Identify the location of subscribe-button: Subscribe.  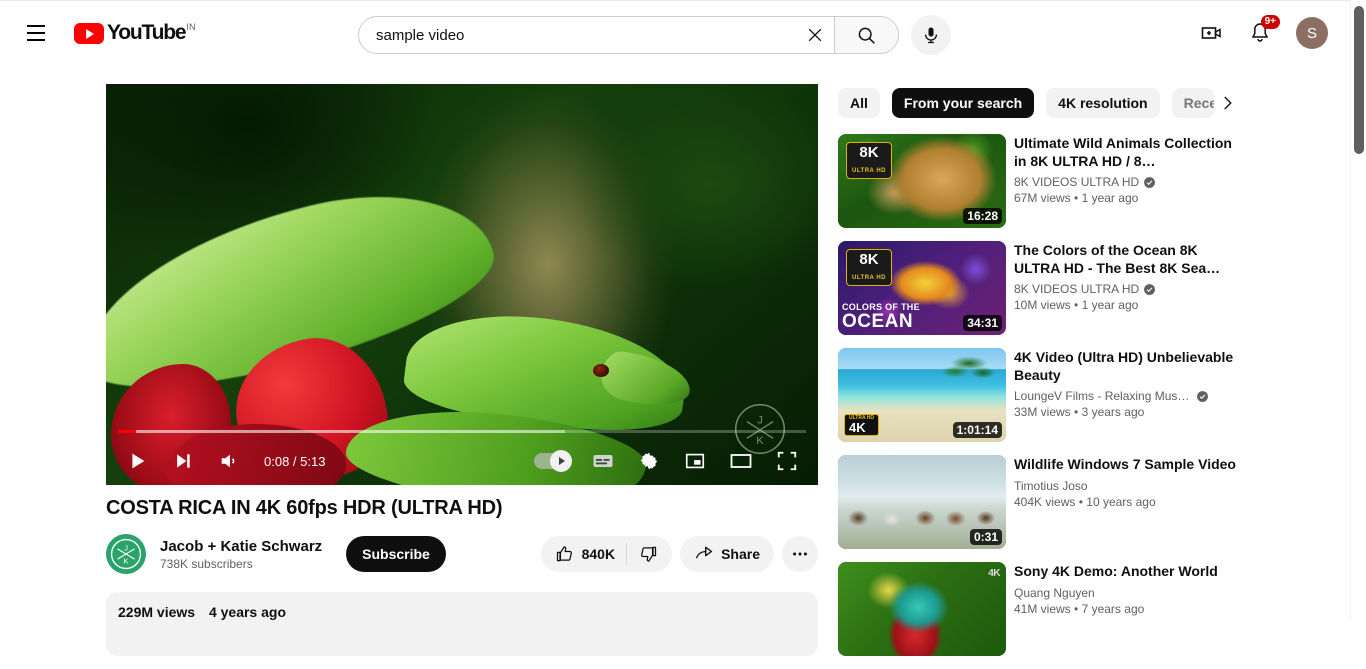
(396, 554).